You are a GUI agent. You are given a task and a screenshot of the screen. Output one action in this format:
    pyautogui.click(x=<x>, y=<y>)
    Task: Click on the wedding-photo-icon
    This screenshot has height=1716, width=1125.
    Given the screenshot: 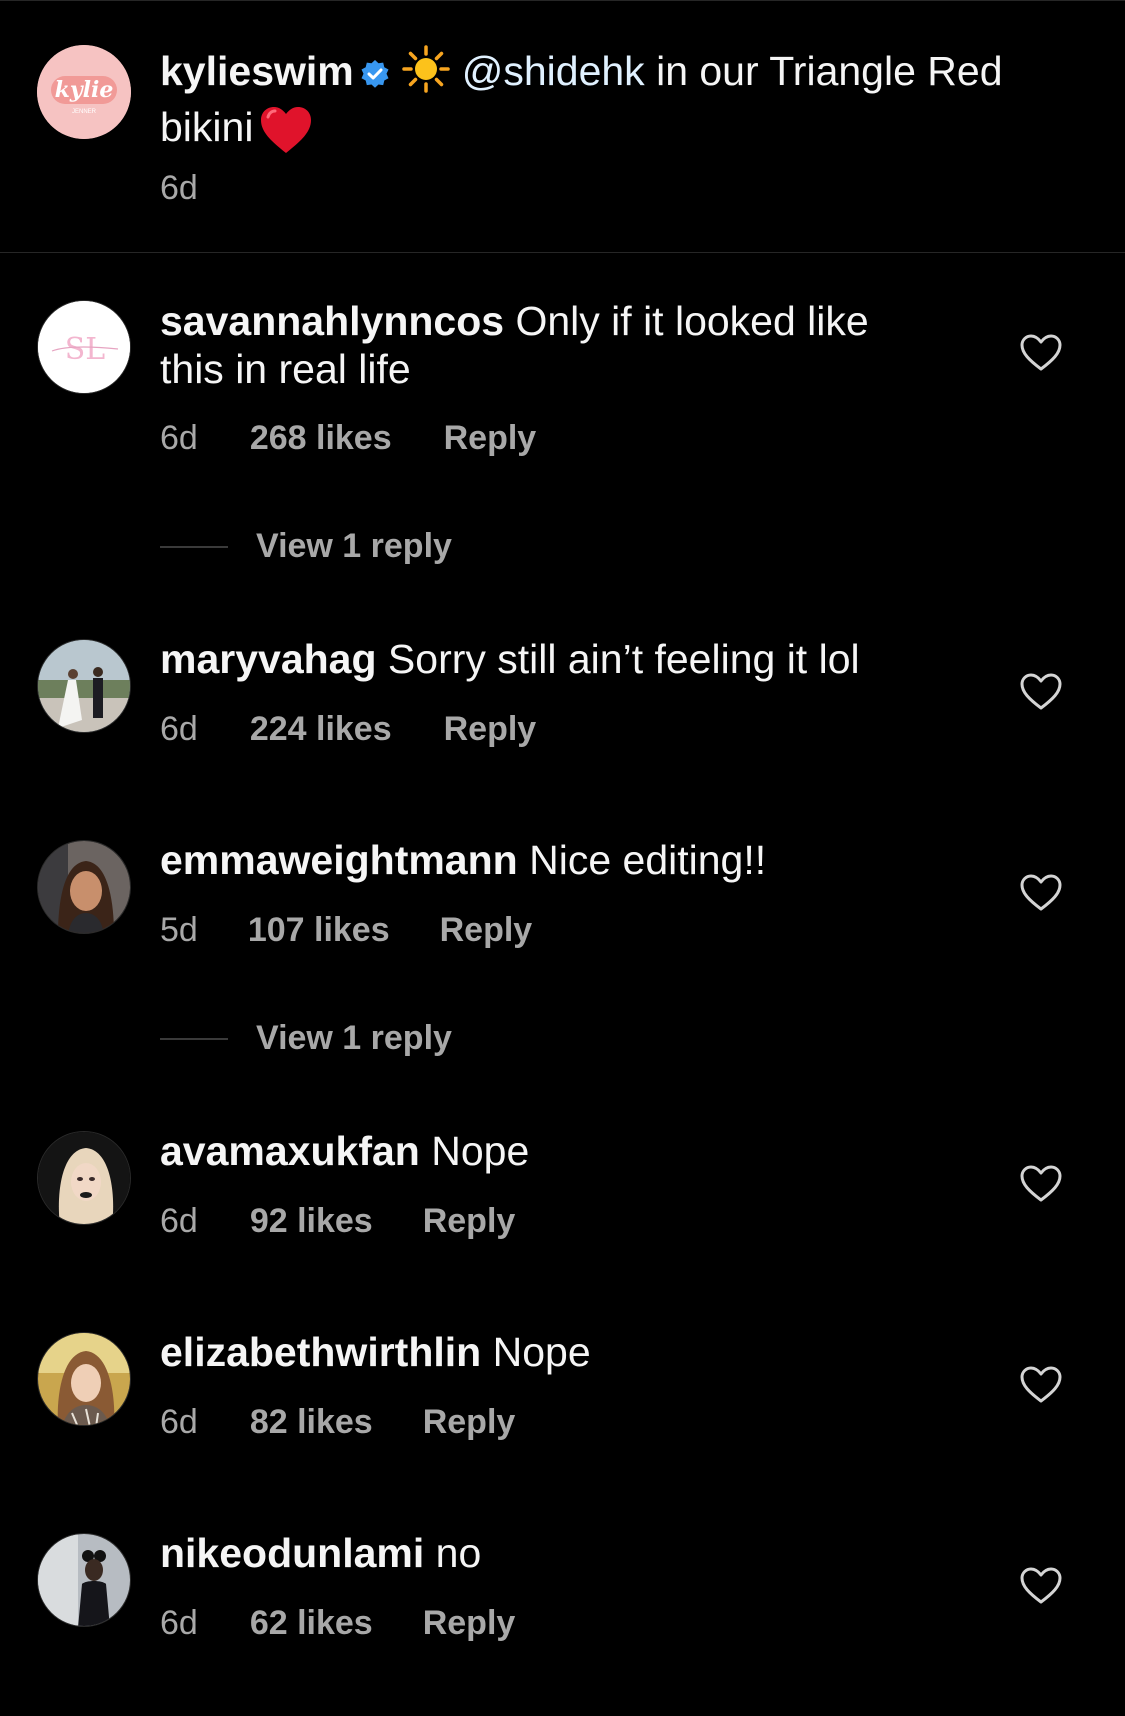 What is the action you would take?
    pyautogui.click(x=84, y=686)
    